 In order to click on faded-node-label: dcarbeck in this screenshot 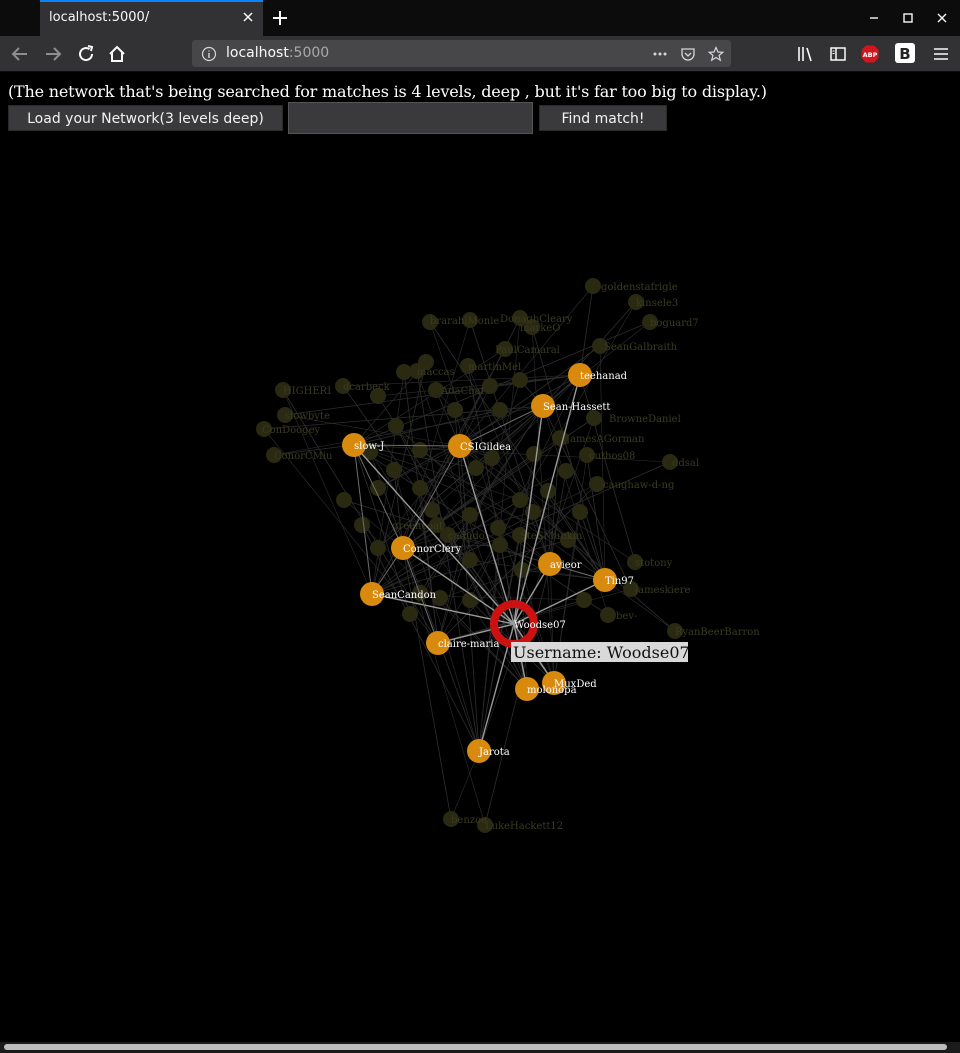, I will do `click(367, 387)`.